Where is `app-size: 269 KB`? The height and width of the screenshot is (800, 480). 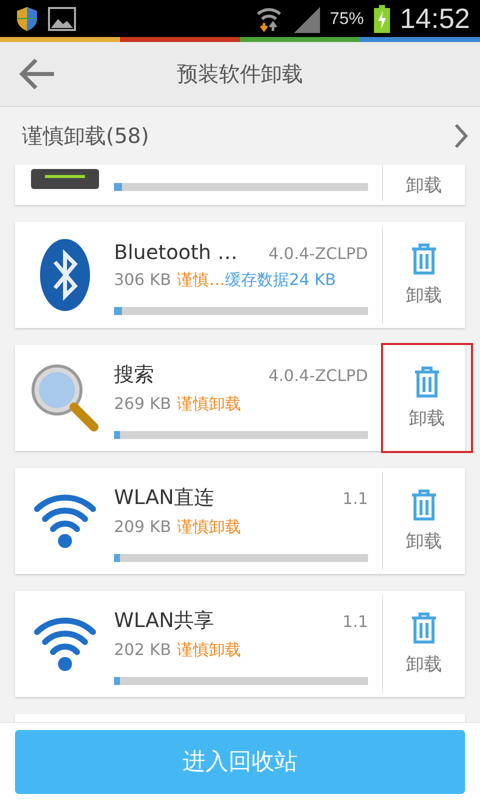
app-size: 269 KB is located at coordinates (143, 404).